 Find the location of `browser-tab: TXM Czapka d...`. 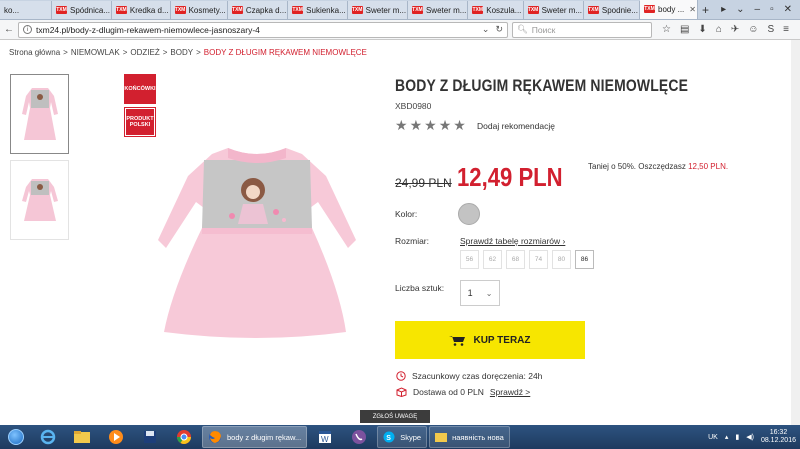

browser-tab: TXM Czapka d... is located at coordinates (258, 10).